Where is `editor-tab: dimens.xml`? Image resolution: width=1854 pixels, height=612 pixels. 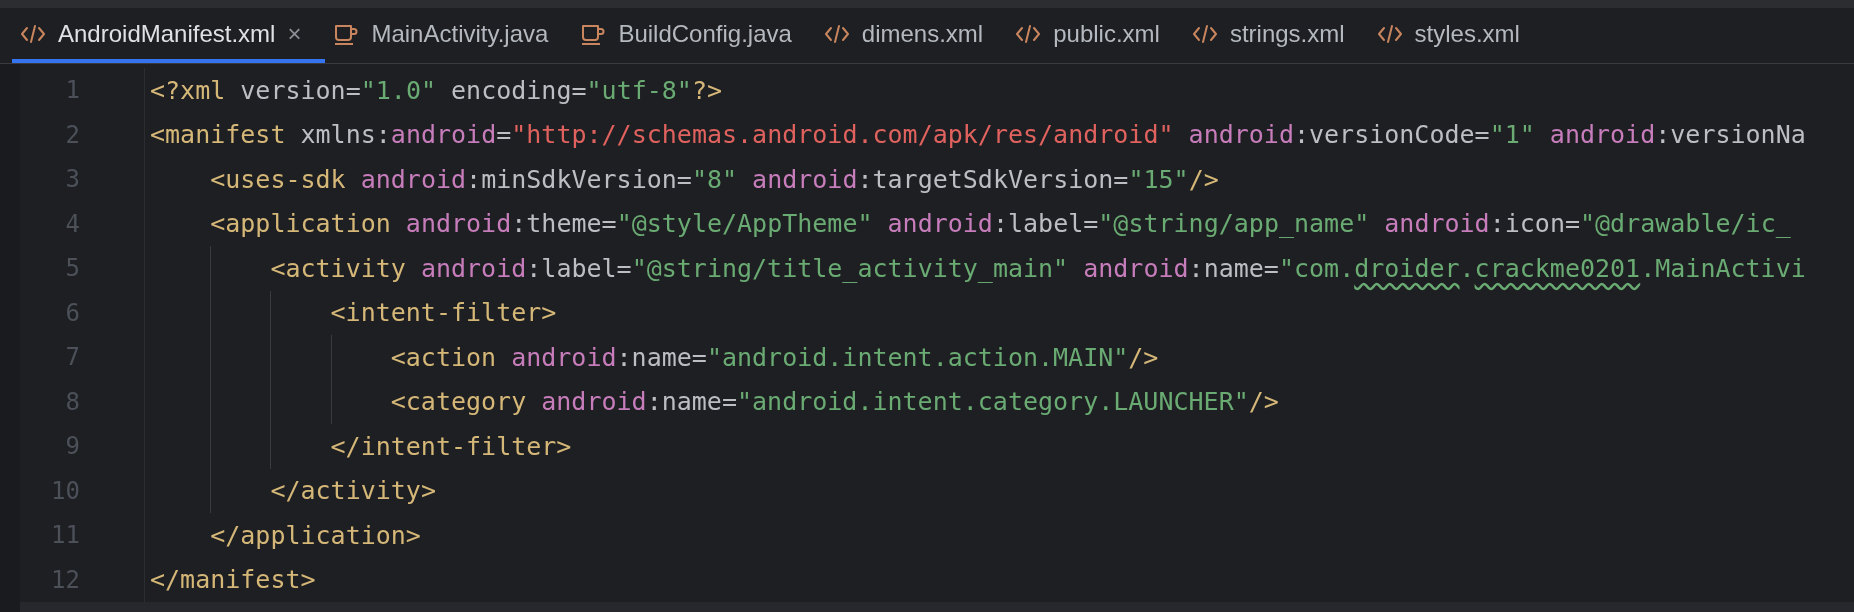
editor-tab: dimens.xml is located at coordinates (911, 35).